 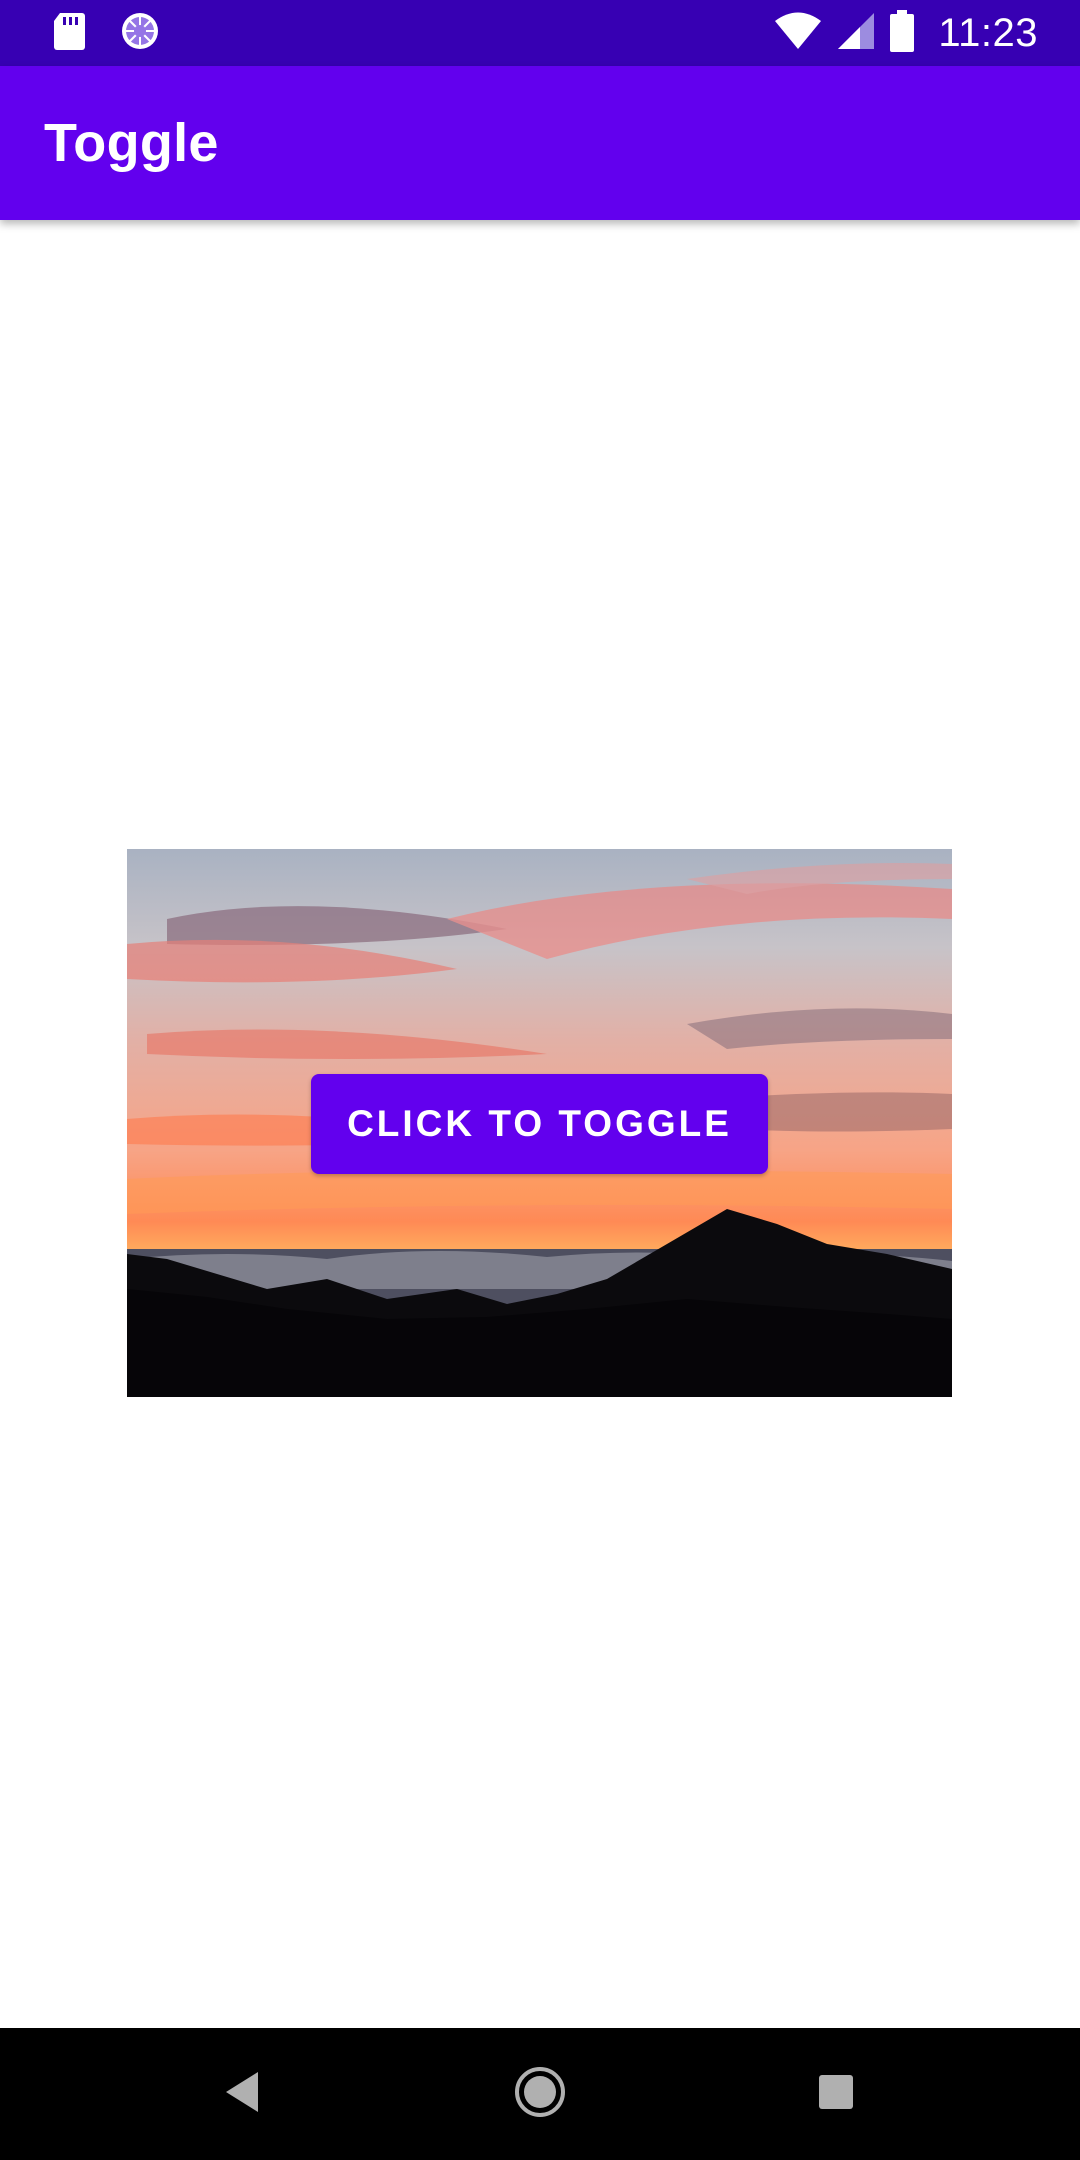 I want to click on toggle-button: CLICK TO TOGGLE, so click(x=539, y=1124).